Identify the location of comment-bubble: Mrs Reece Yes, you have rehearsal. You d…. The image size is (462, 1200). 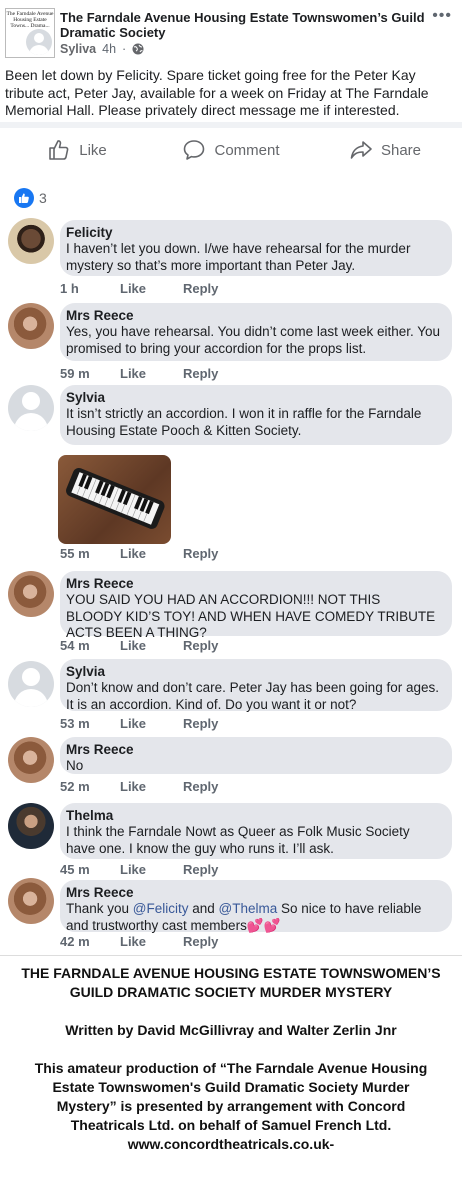
(256, 332).